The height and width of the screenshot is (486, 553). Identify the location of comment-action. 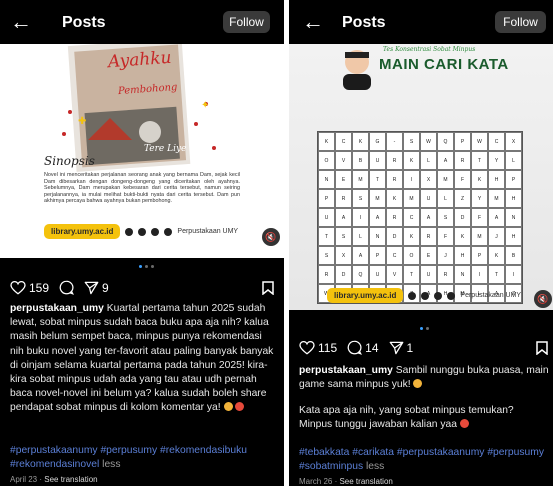
(67, 287).